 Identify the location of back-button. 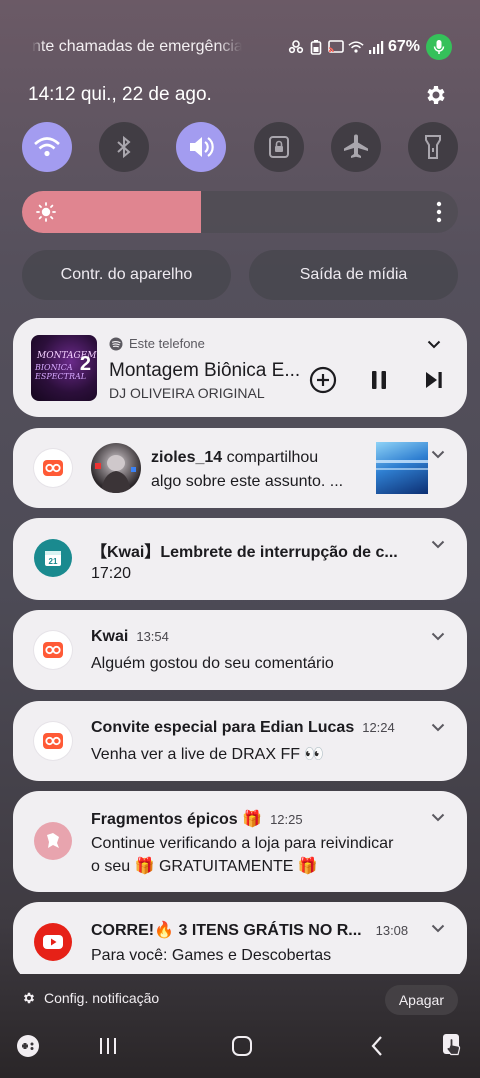
(377, 1046).